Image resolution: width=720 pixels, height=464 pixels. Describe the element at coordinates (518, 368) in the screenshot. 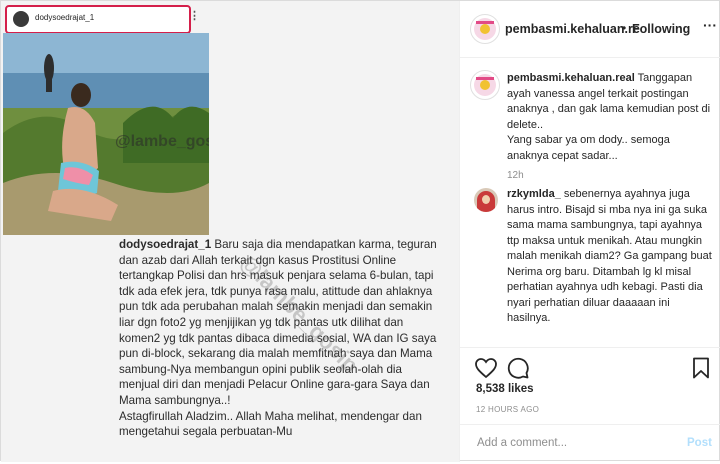

I see `comment-icon` at that location.